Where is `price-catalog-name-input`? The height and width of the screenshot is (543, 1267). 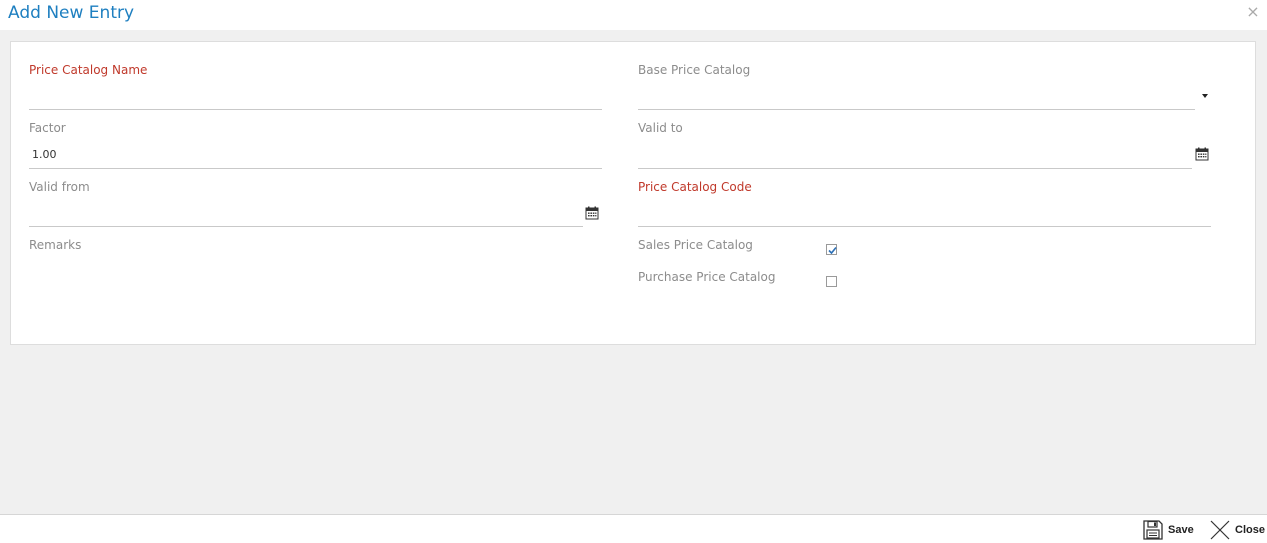
price-catalog-name-input is located at coordinates (315, 109).